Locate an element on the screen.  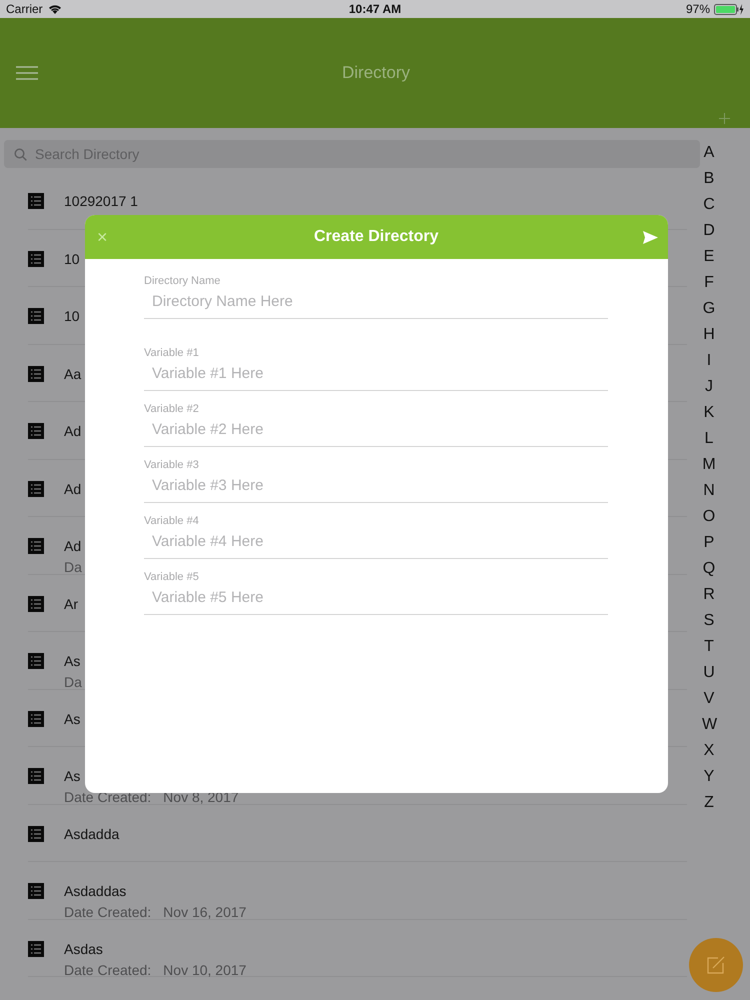
directory-row: Asdaddas Date Created: Nov 16, 2017 is located at coordinates (357, 891).